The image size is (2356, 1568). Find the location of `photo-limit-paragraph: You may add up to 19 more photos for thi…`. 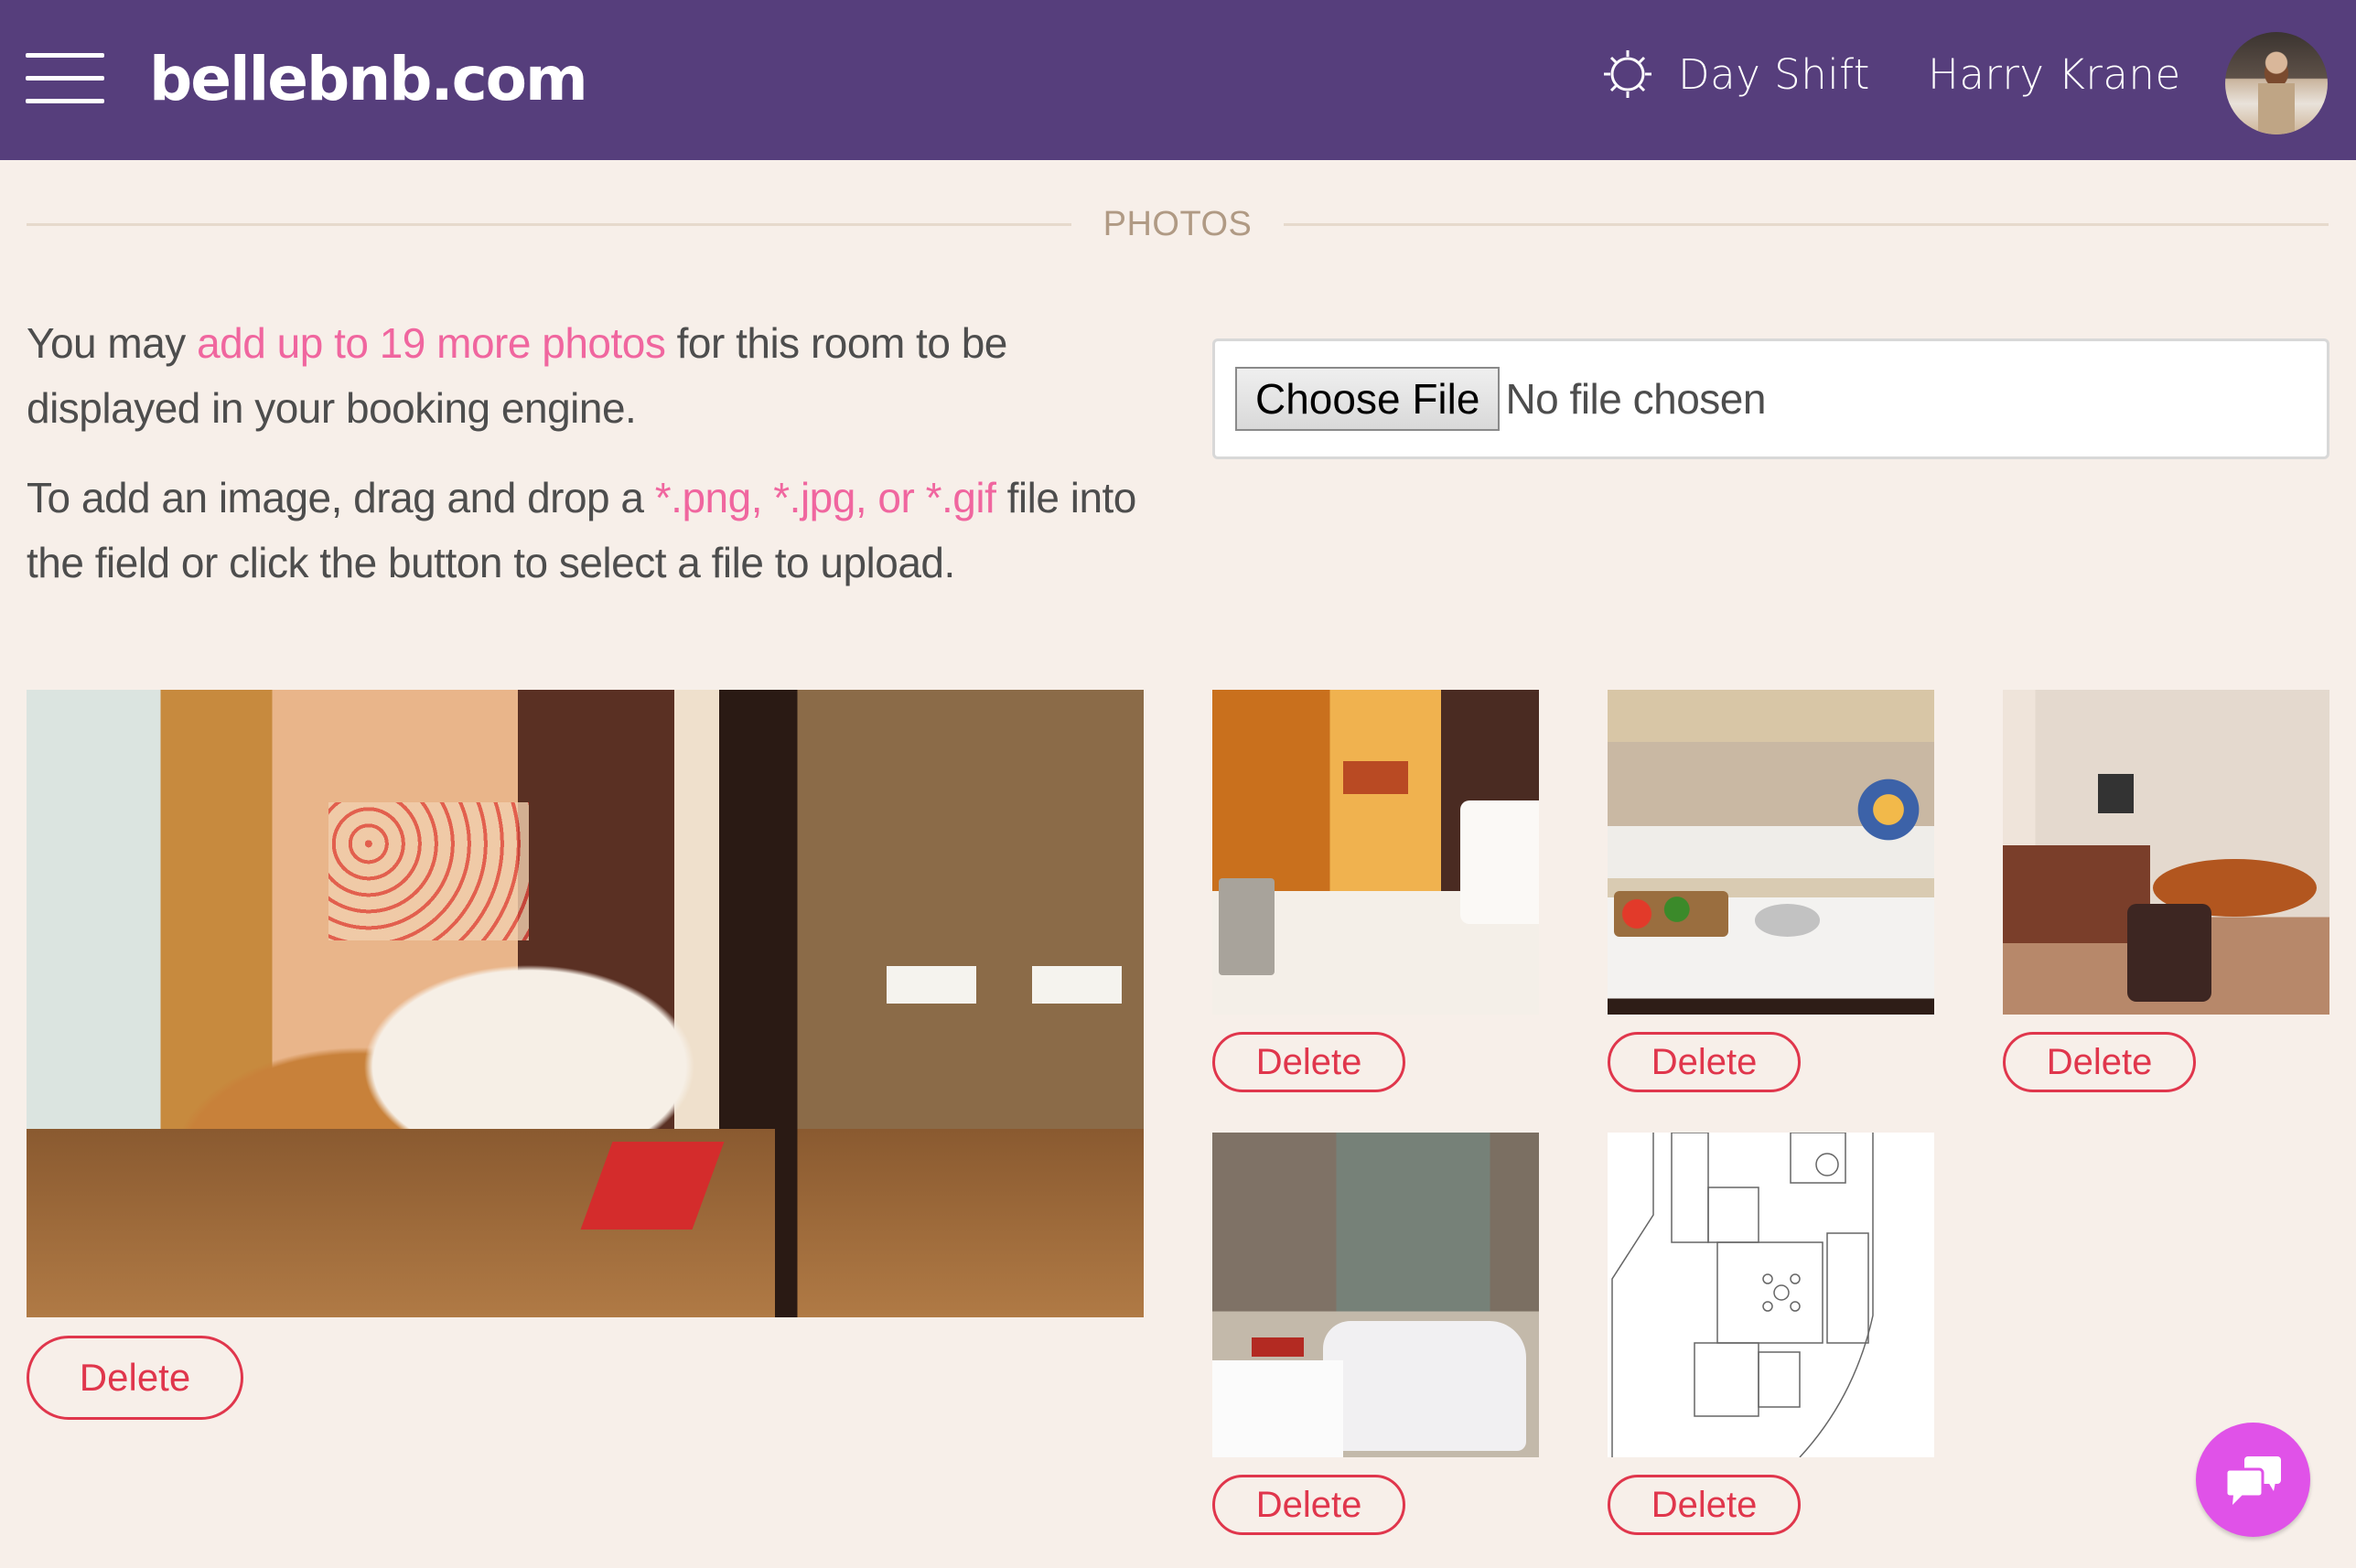

photo-limit-paragraph: You may add up to 19 more photos for thi… is located at coordinates (589, 376).